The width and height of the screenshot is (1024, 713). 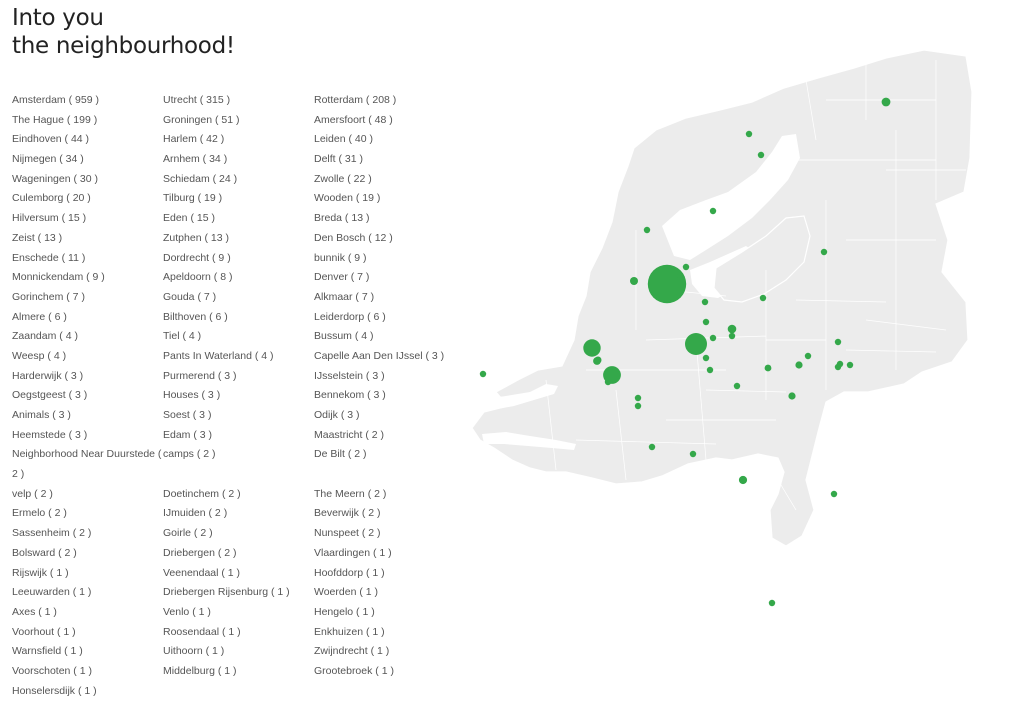 What do you see at coordinates (87, 199) in the screenshot?
I see `city-link: Culemborg ( 20 )` at bounding box center [87, 199].